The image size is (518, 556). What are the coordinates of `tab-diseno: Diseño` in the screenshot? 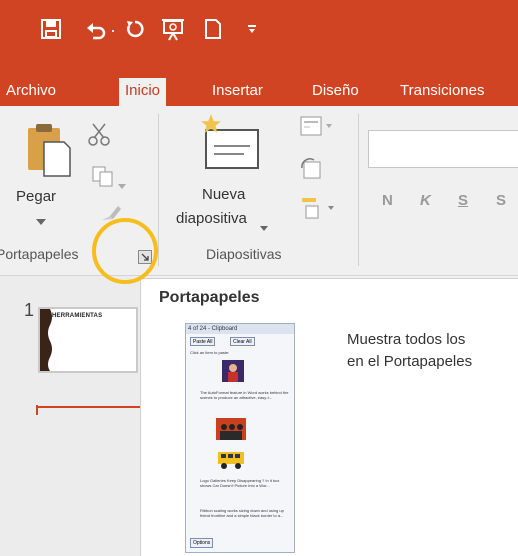 It's located at (335, 92).